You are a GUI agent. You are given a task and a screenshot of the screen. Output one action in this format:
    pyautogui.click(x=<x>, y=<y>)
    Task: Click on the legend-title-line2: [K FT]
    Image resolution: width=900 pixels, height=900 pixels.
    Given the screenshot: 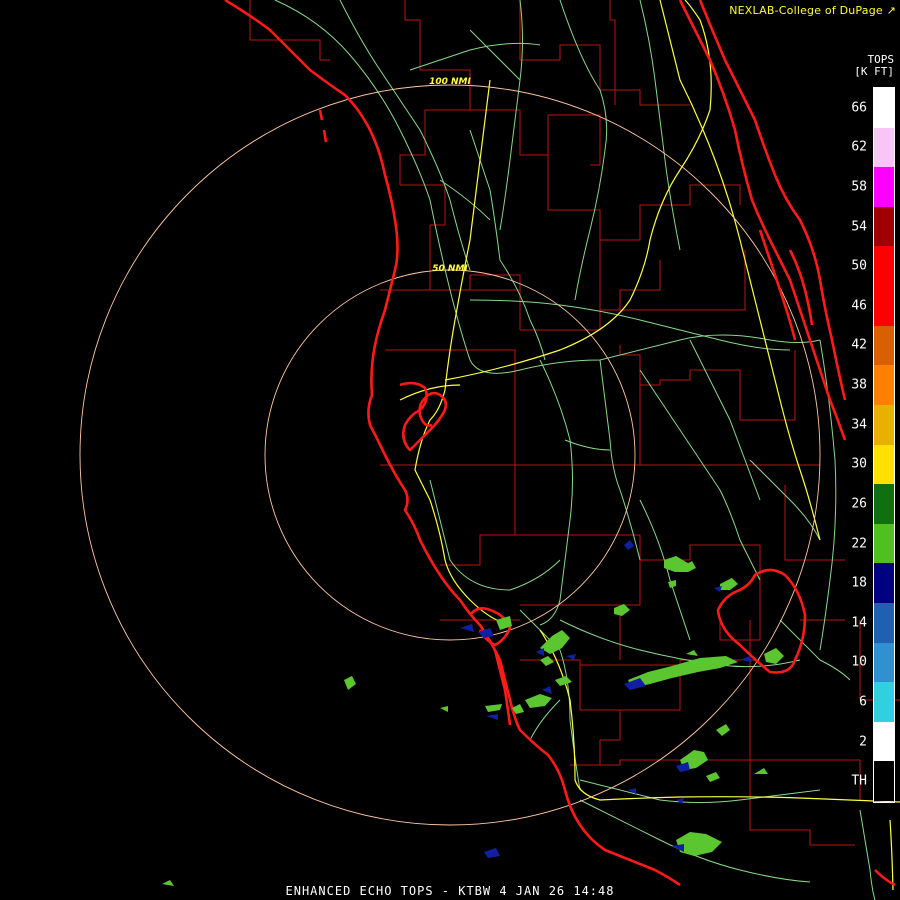 What is the action you would take?
    pyautogui.click(x=874, y=71)
    